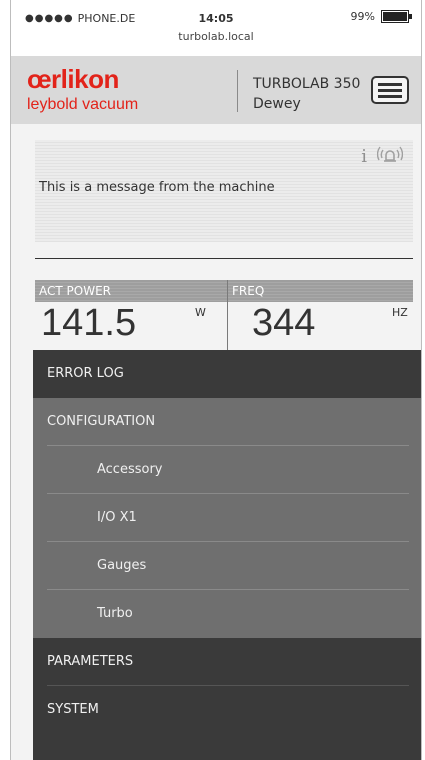 The width and height of the screenshot is (425, 760). What do you see at coordinates (131, 291) in the screenshot?
I see `metric-label: ACT POWER` at bounding box center [131, 291].